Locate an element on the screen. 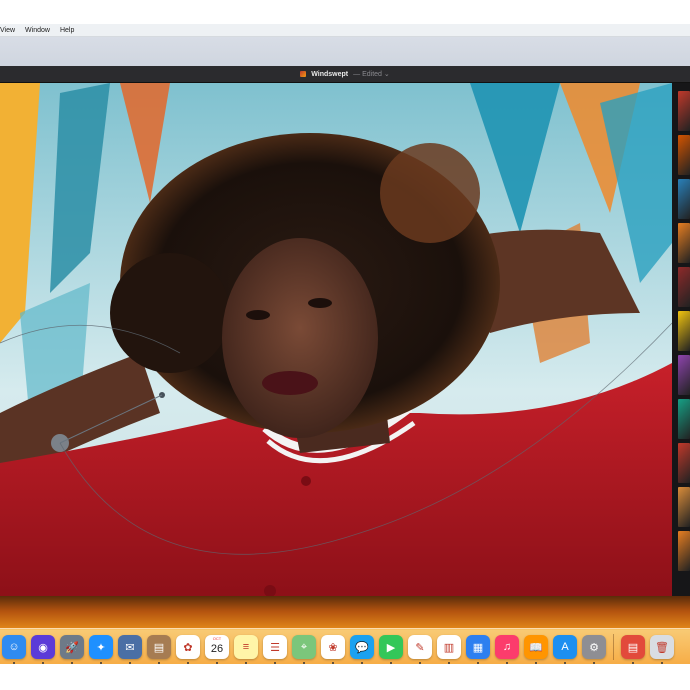 The width and height of the screenshot is (690, 690). filmstrip is located at coordinates (681, 339).